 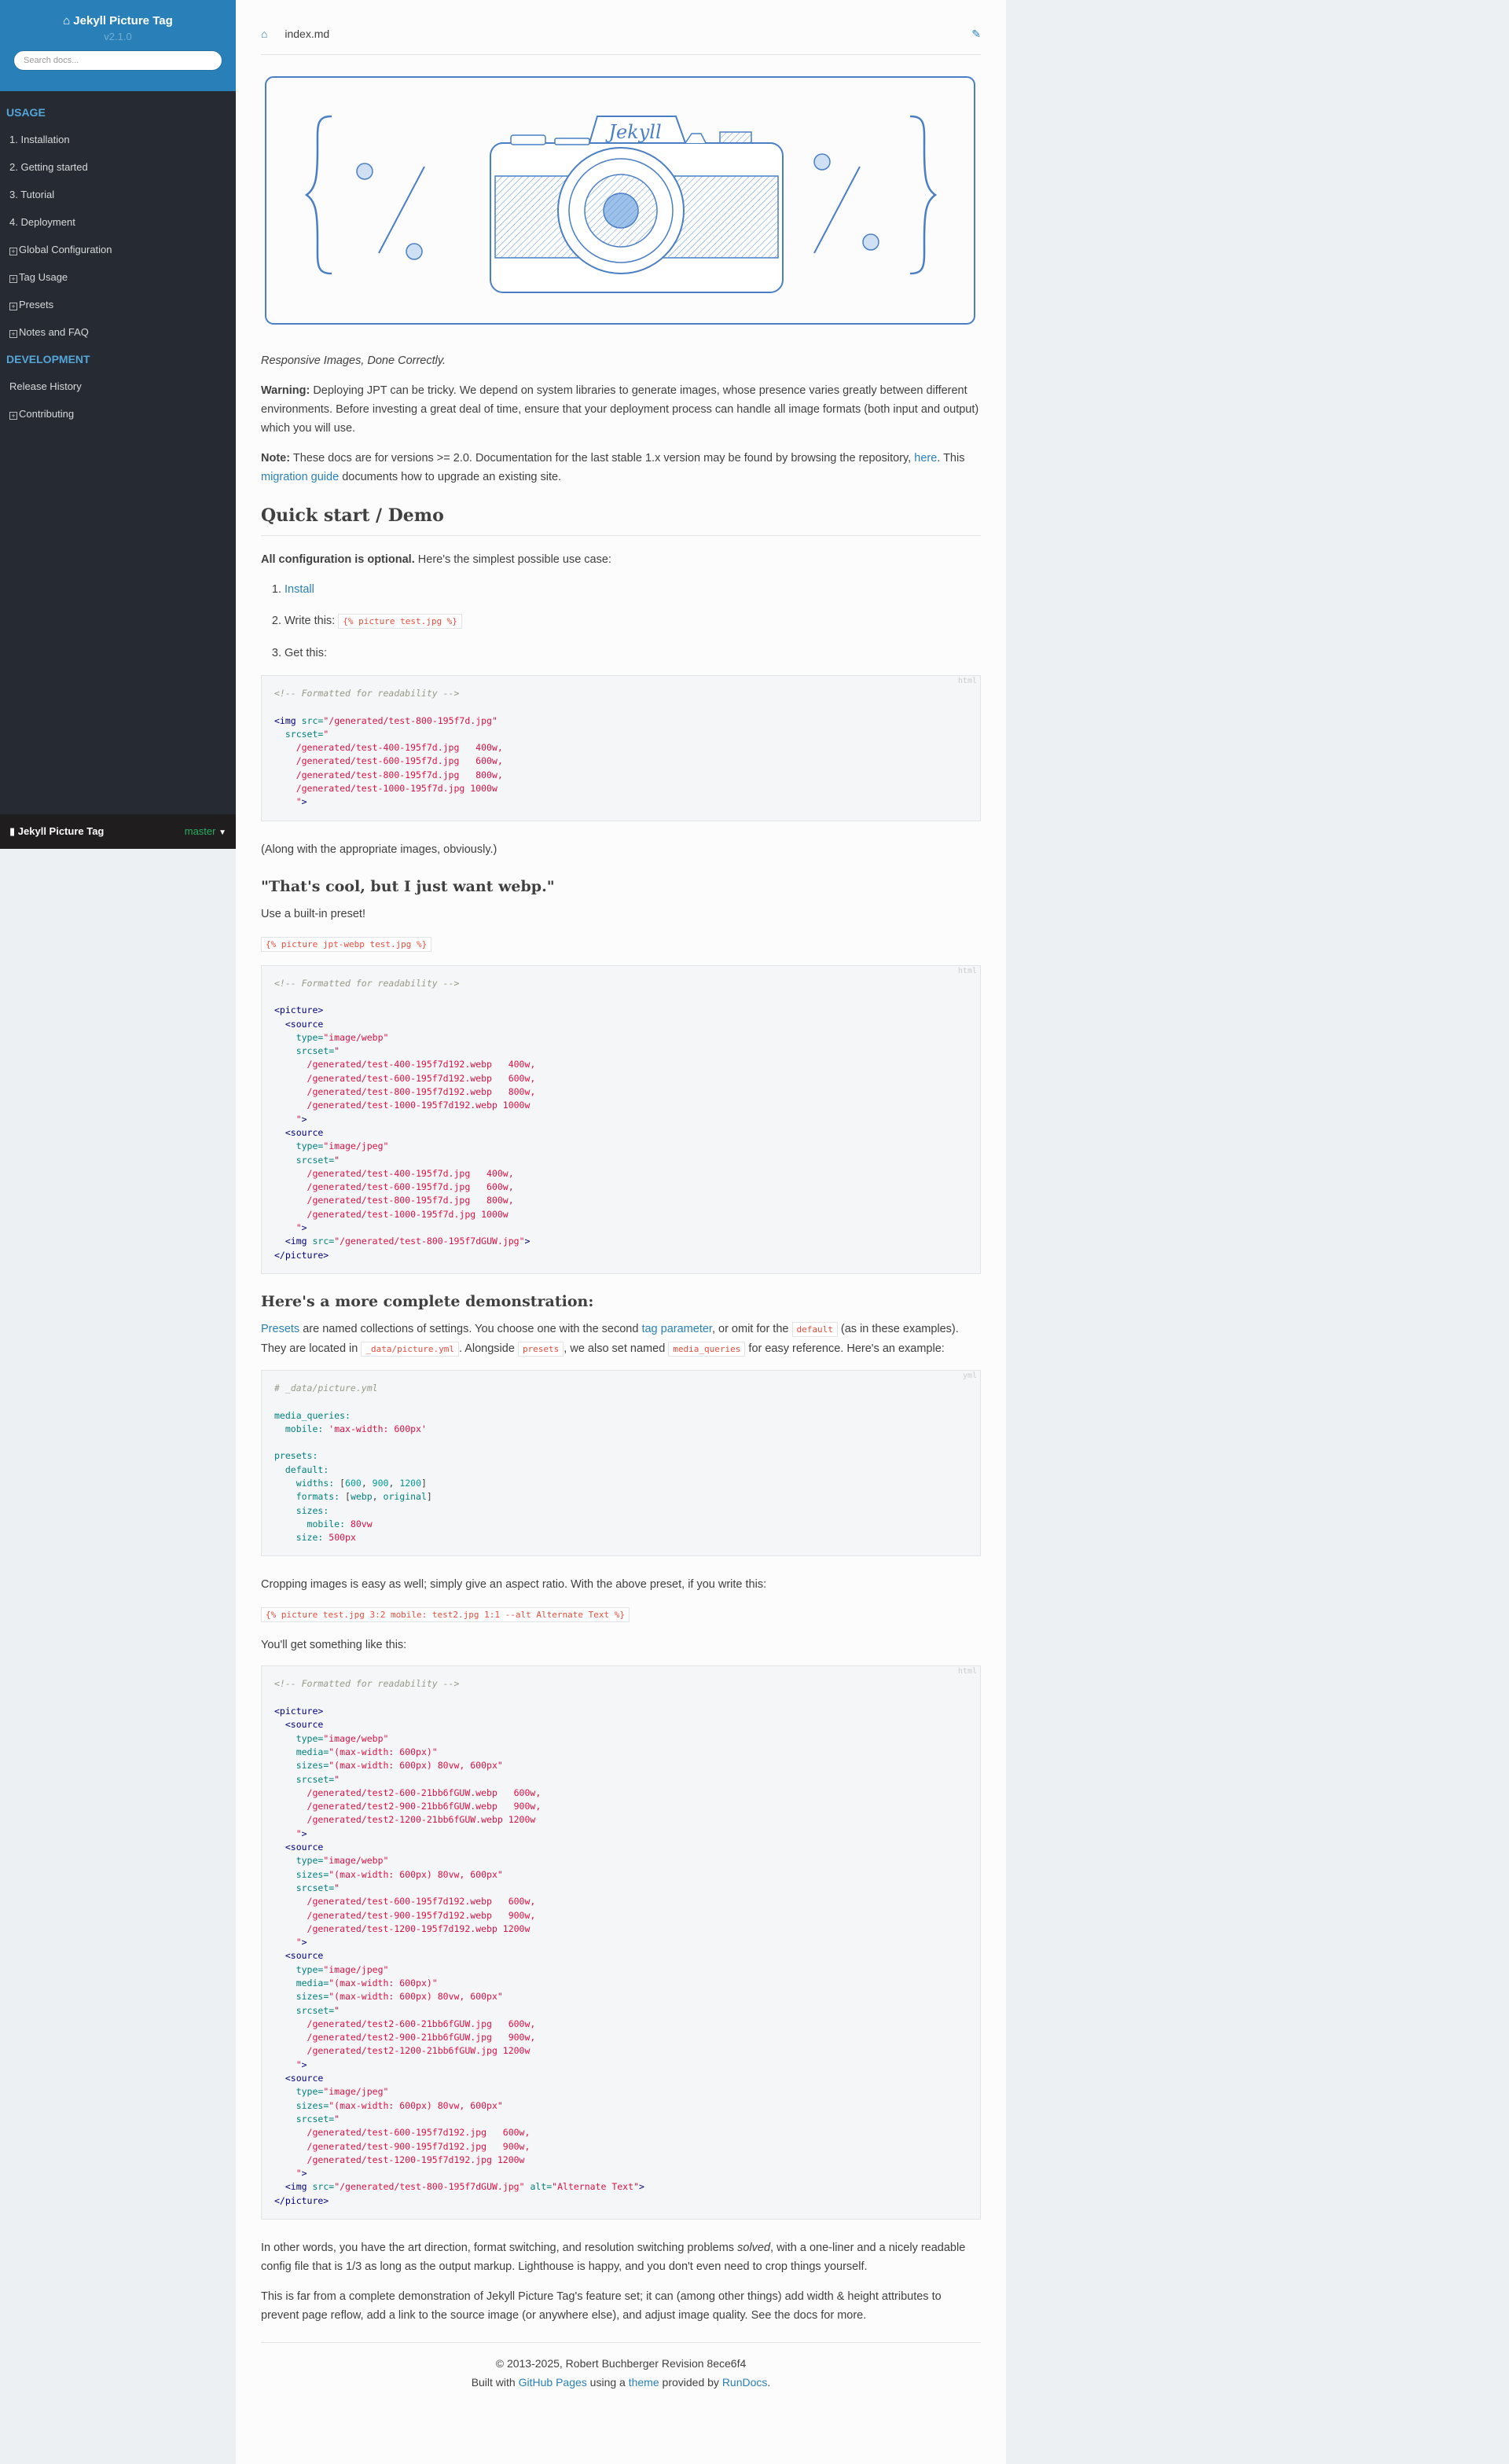 What do you see at coordinates (118, 167) in the screenshot?
I see `sidebar-item-getting-started: 2. Getting started` at bounding box center [118, 167].